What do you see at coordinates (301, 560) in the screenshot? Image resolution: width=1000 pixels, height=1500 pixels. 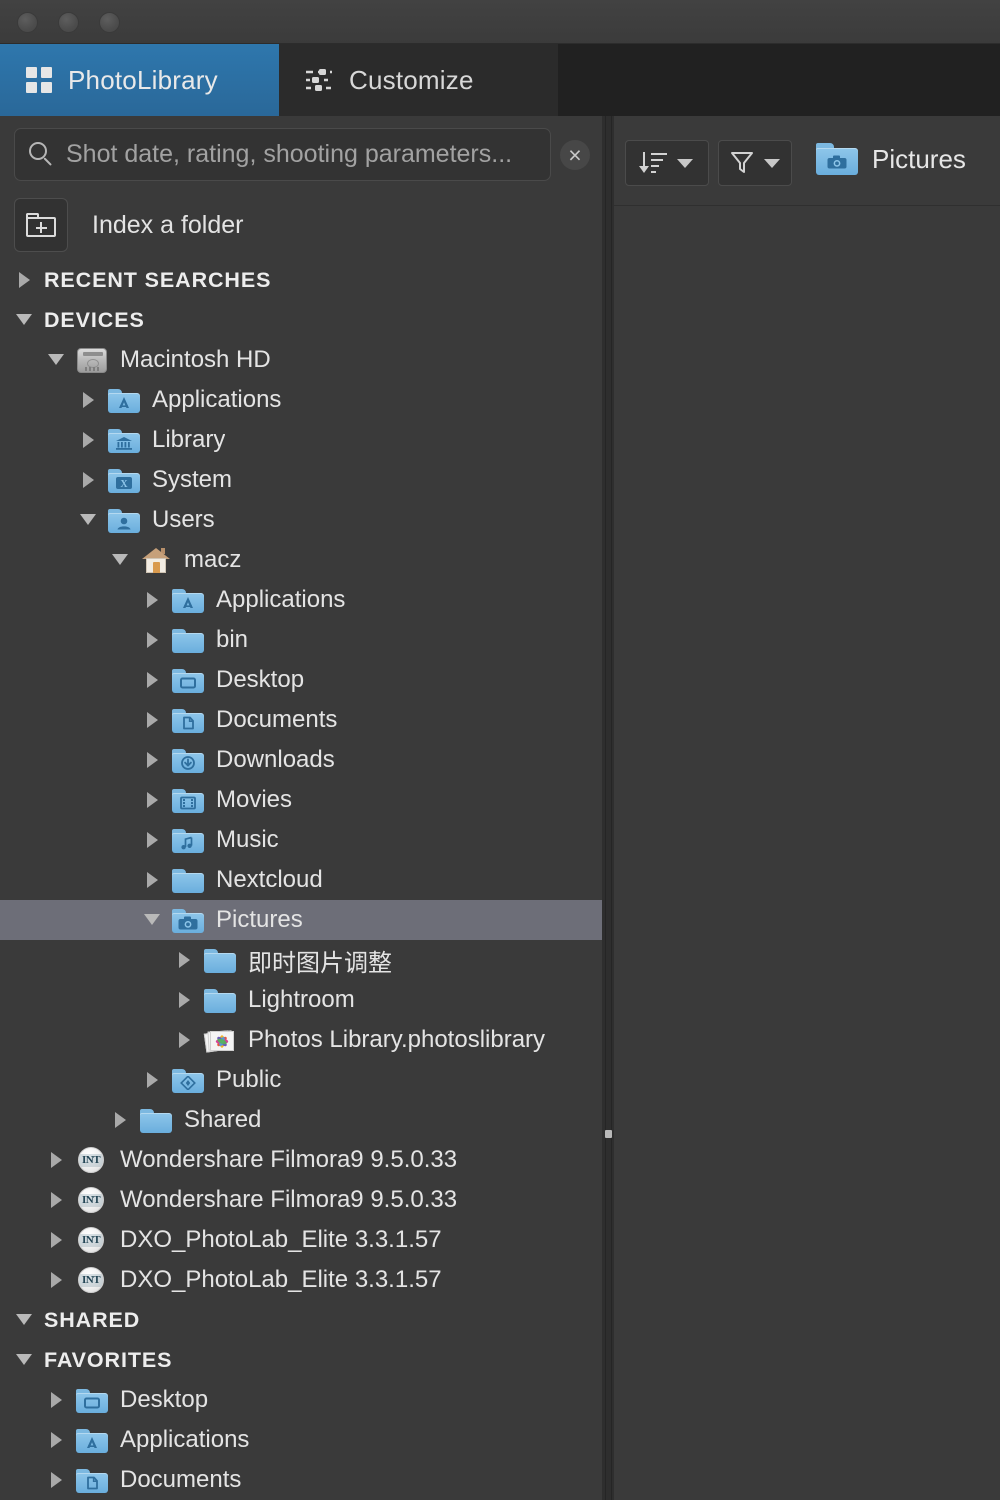 I see `tree-item: macz` at bounding box center [301, 560].